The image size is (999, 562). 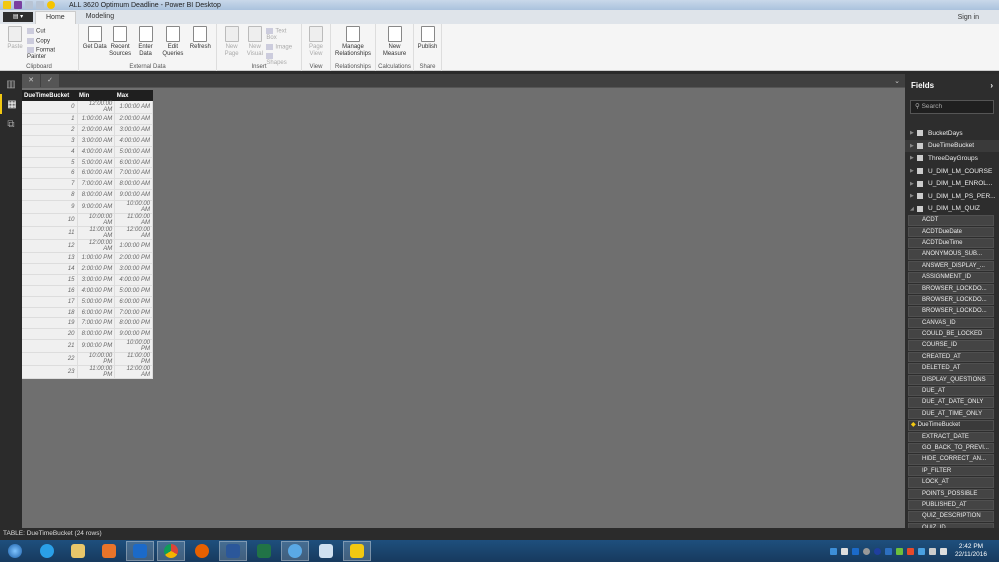 What do you see at coordinates (951, 231) in the screenshot?
I see `field-item: ACDTDueDate` at bounding box center [951, 231].